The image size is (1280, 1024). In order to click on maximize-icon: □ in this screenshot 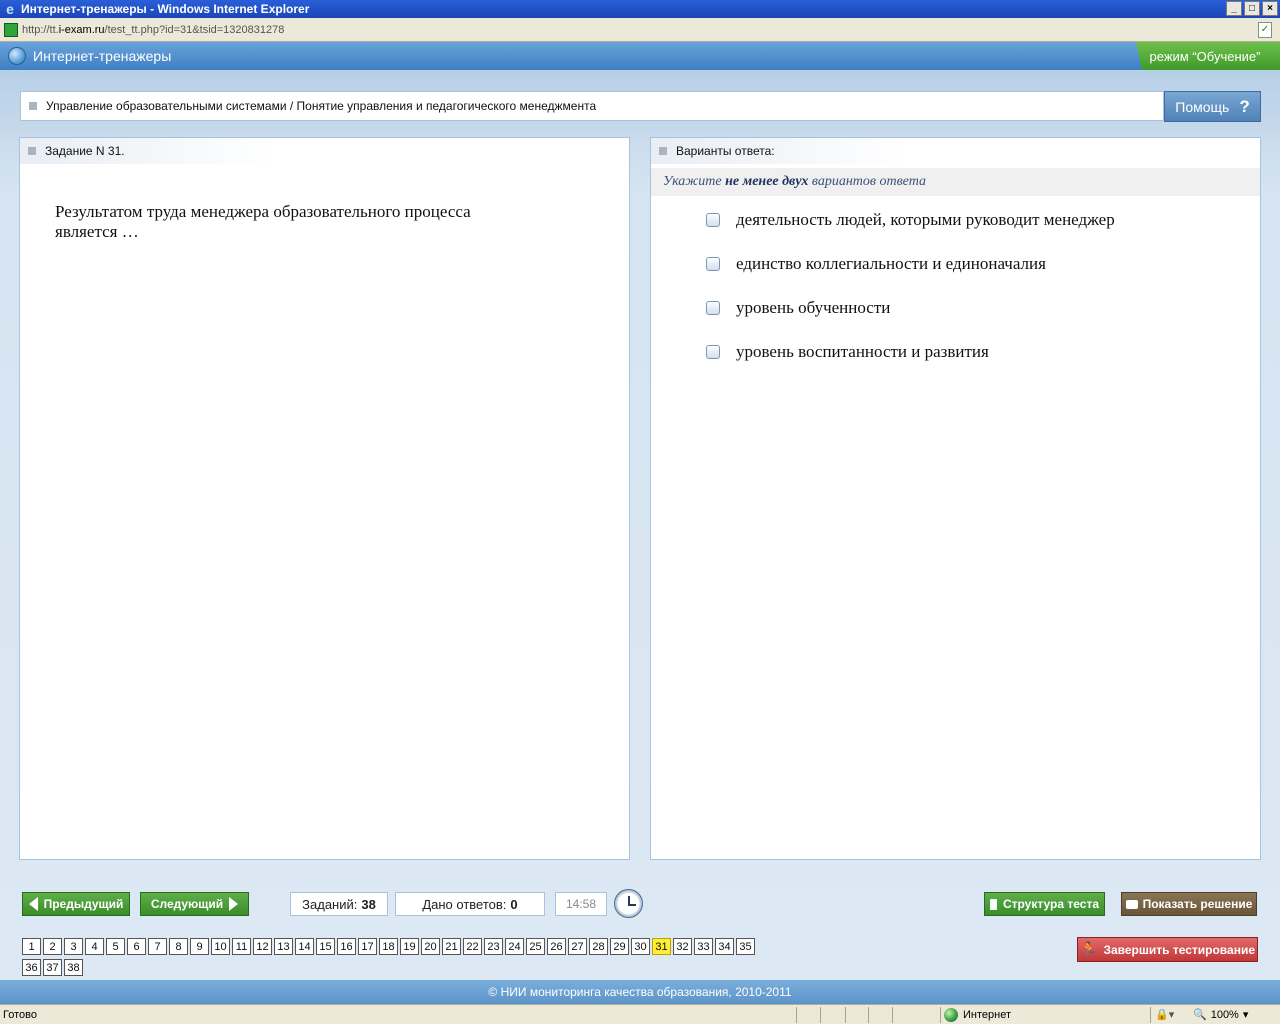, I will do `click(1252, 8)`.